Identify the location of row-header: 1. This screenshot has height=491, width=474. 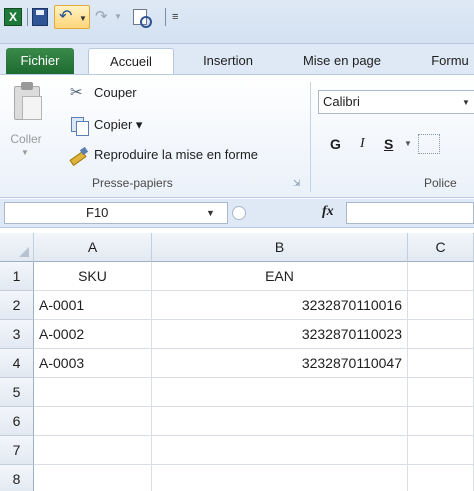
(17, 276).